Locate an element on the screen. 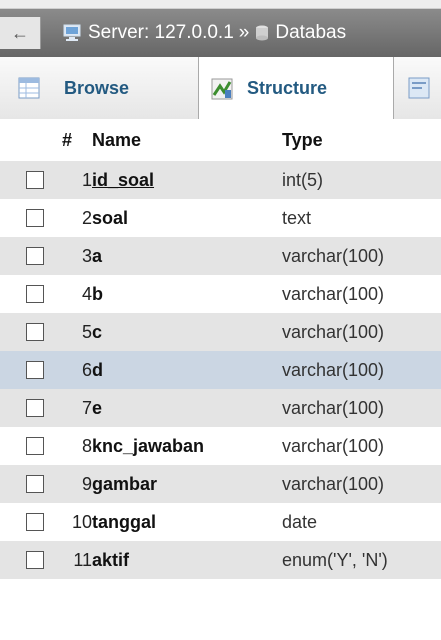  row-number: 5 is located at coordinates (77, 332).